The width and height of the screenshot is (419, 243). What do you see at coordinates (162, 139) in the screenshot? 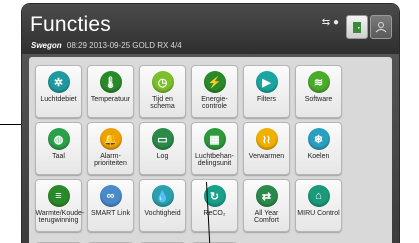
I see `log-icon: ▭` at bounding box center [162, 139].